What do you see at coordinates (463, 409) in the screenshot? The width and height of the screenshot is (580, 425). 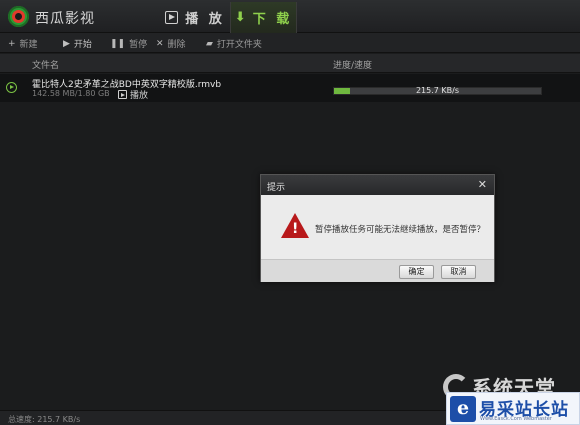 I see `watermark-e-icon` at bounding box center [463, 409].